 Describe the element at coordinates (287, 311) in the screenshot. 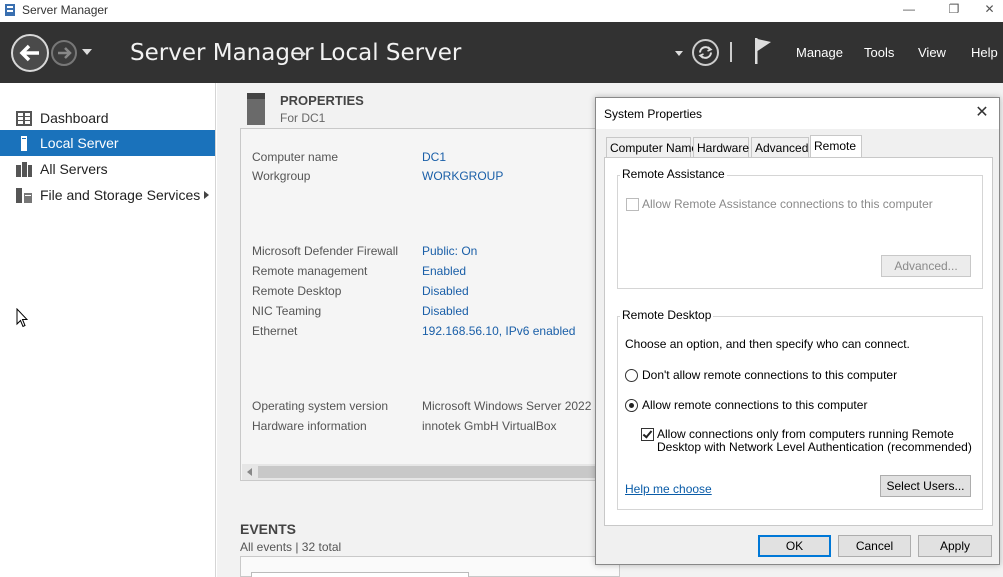

I see `prop-label-nic-teaming: NIC Teaming` at that location.